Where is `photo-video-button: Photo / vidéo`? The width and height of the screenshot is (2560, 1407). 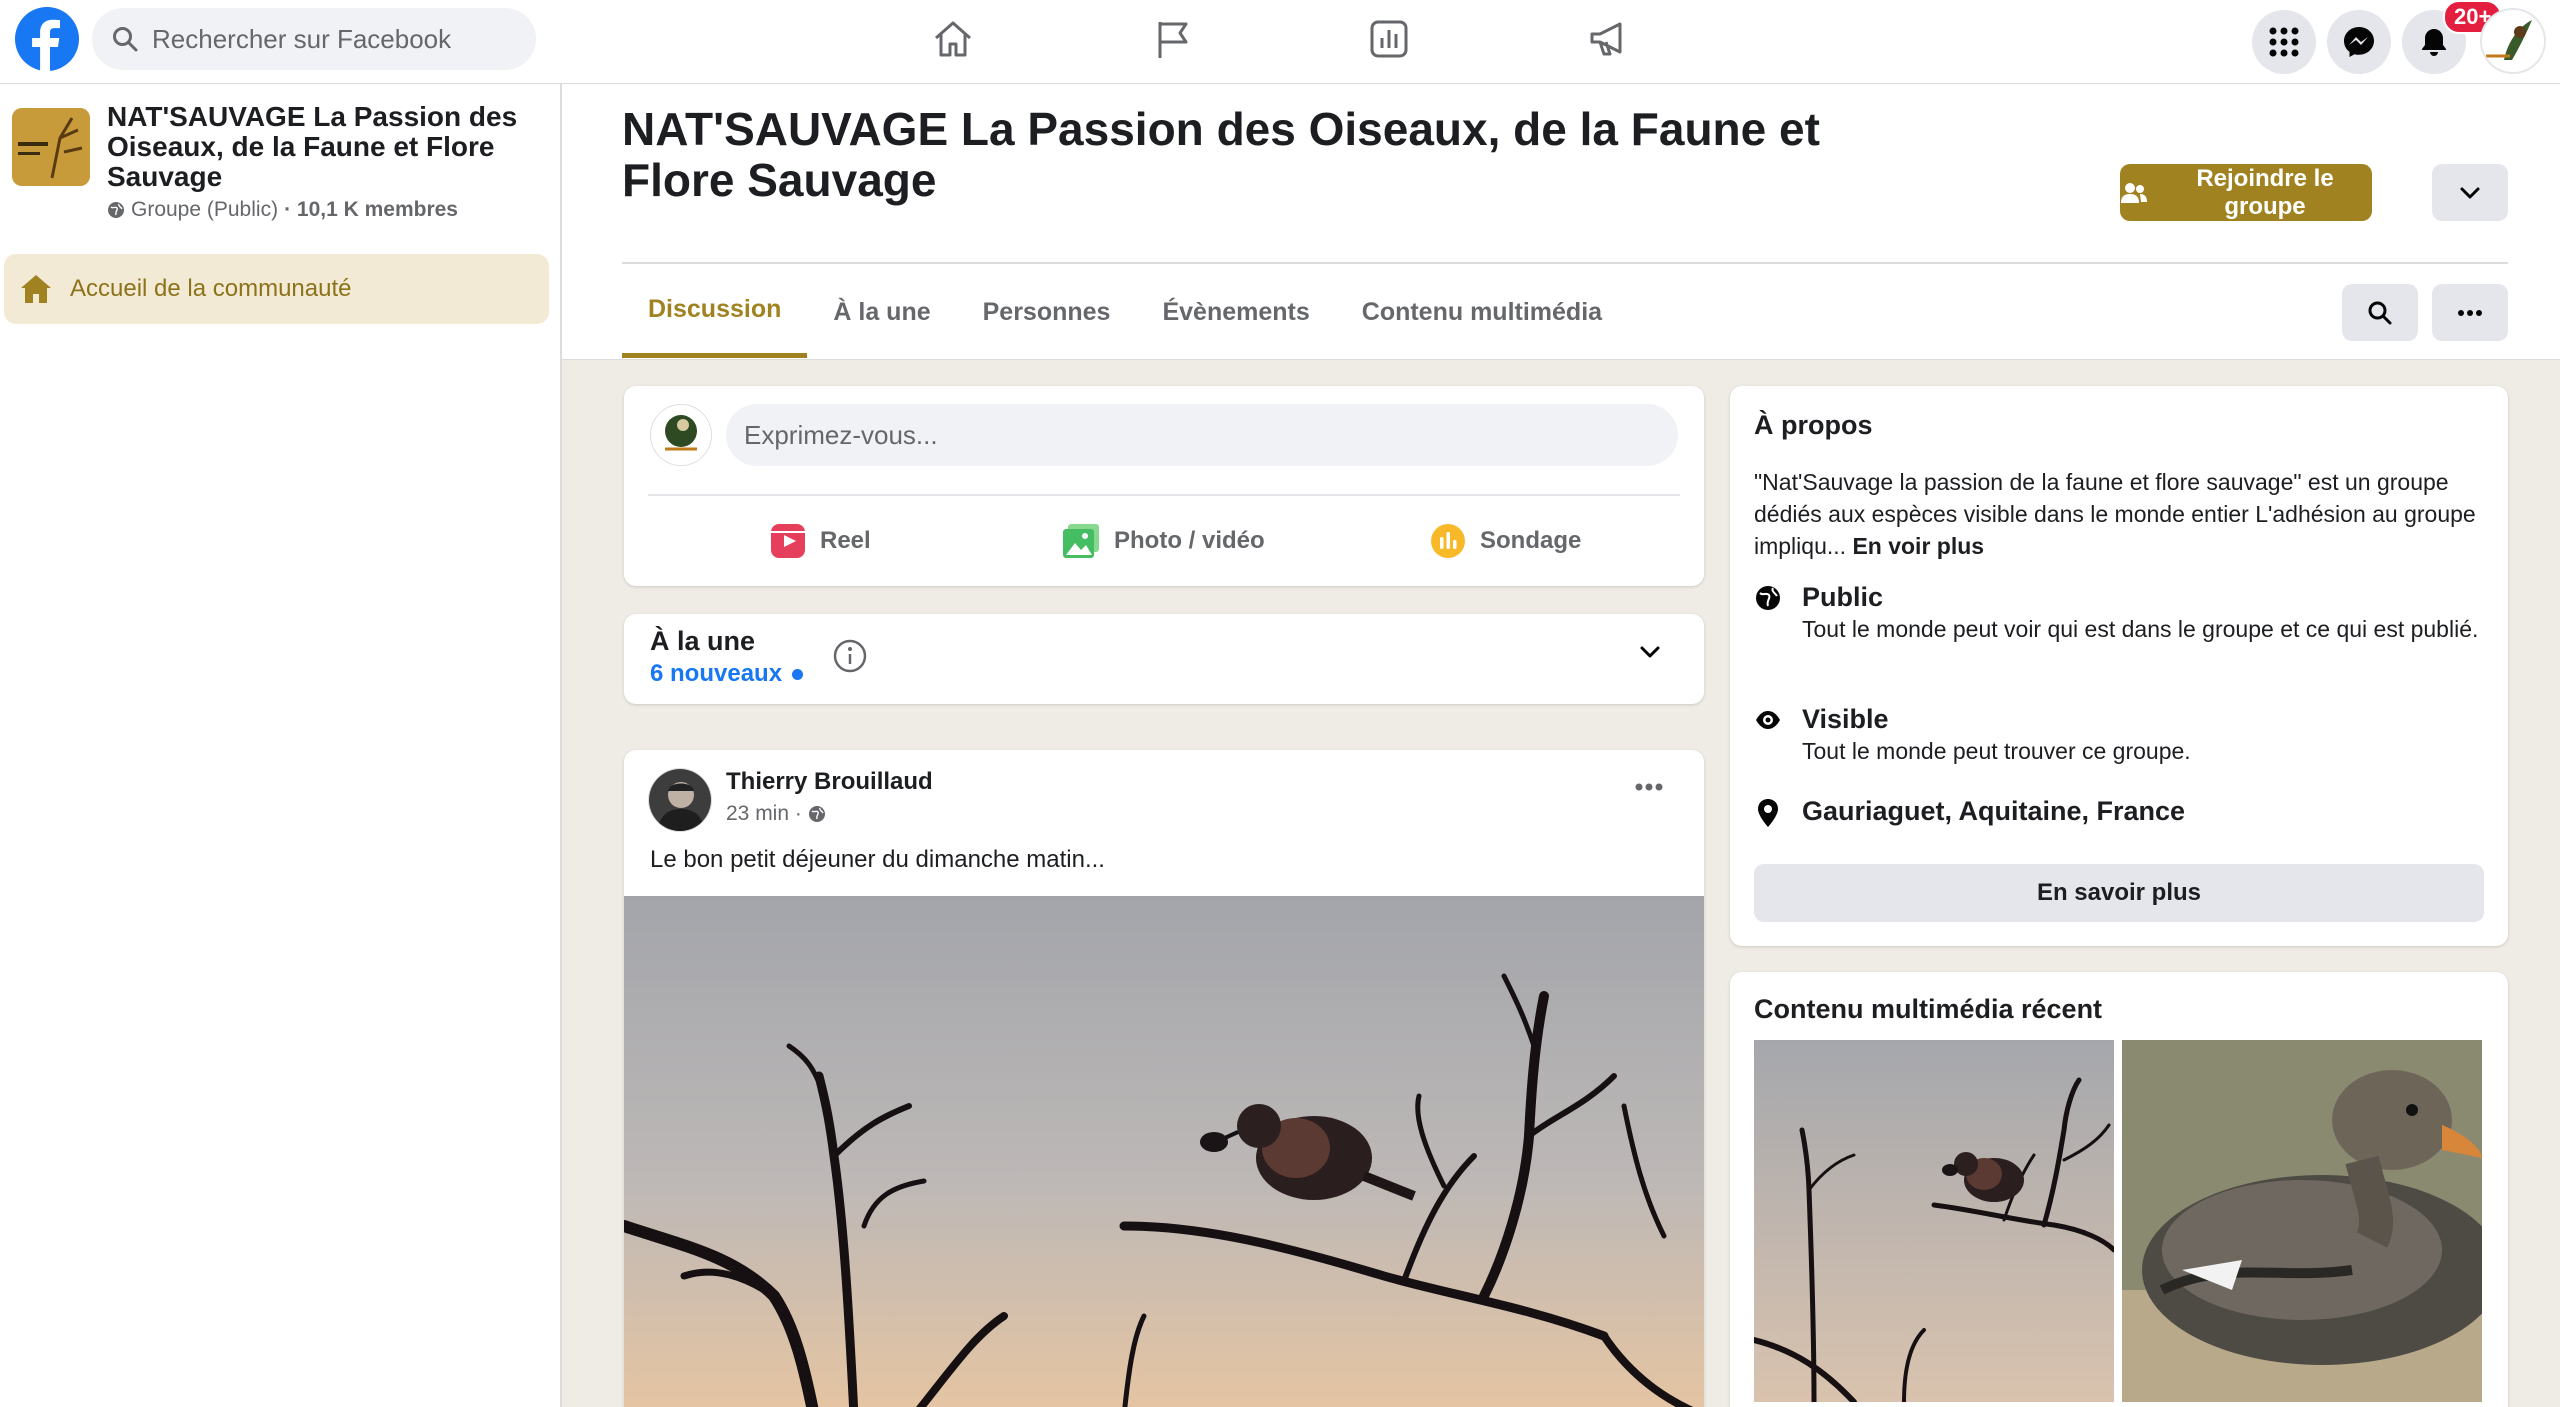 photo-video-button: Photo / vidéo is located at coordinates (1163, 541).